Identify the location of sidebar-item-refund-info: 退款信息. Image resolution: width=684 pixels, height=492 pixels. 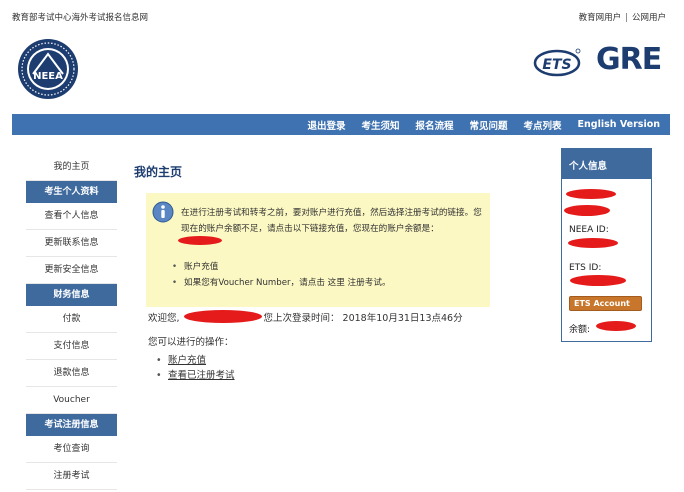
(71, 373).